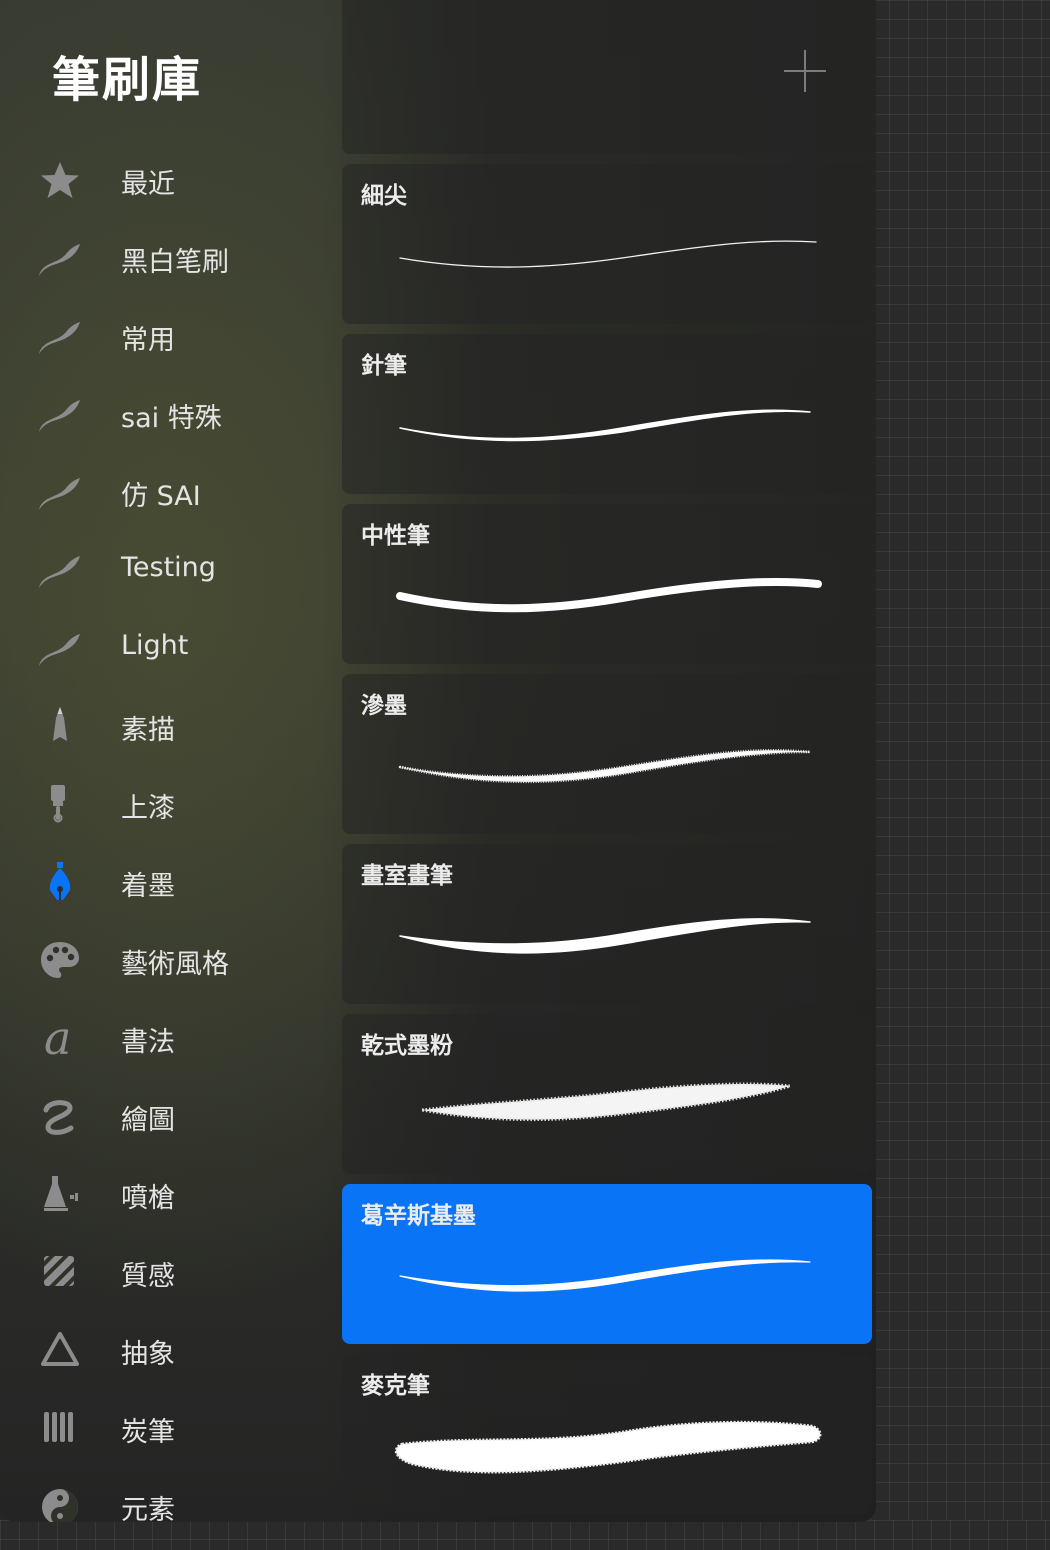 Image resolution: width=1050 pixels, height=1550 pixels. Describe the element at coordinates (60, 727) in the screenshot. I see `pencil-tip-icon` at that location.